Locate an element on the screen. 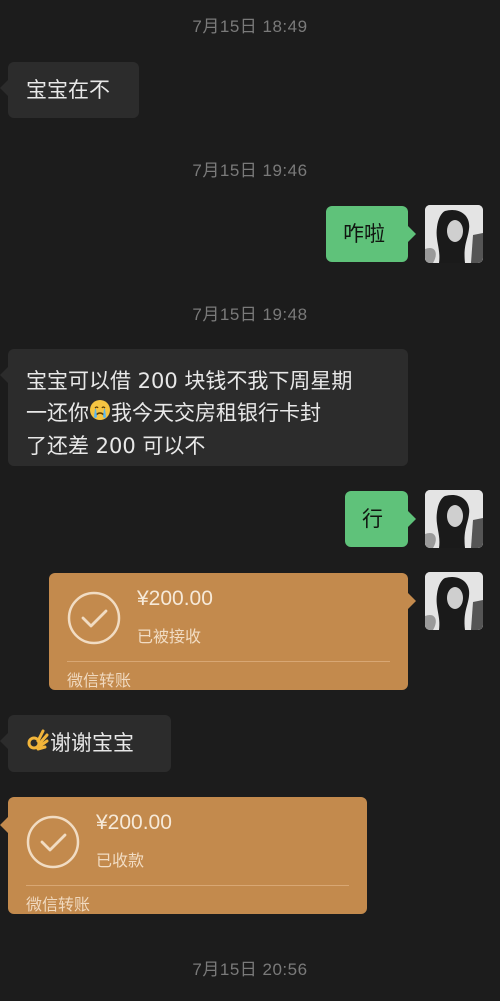 The width and height of the screenshot is (500, 1001). message-text: 我今天交房租银行卡封 is located at coordinates (216, 413).